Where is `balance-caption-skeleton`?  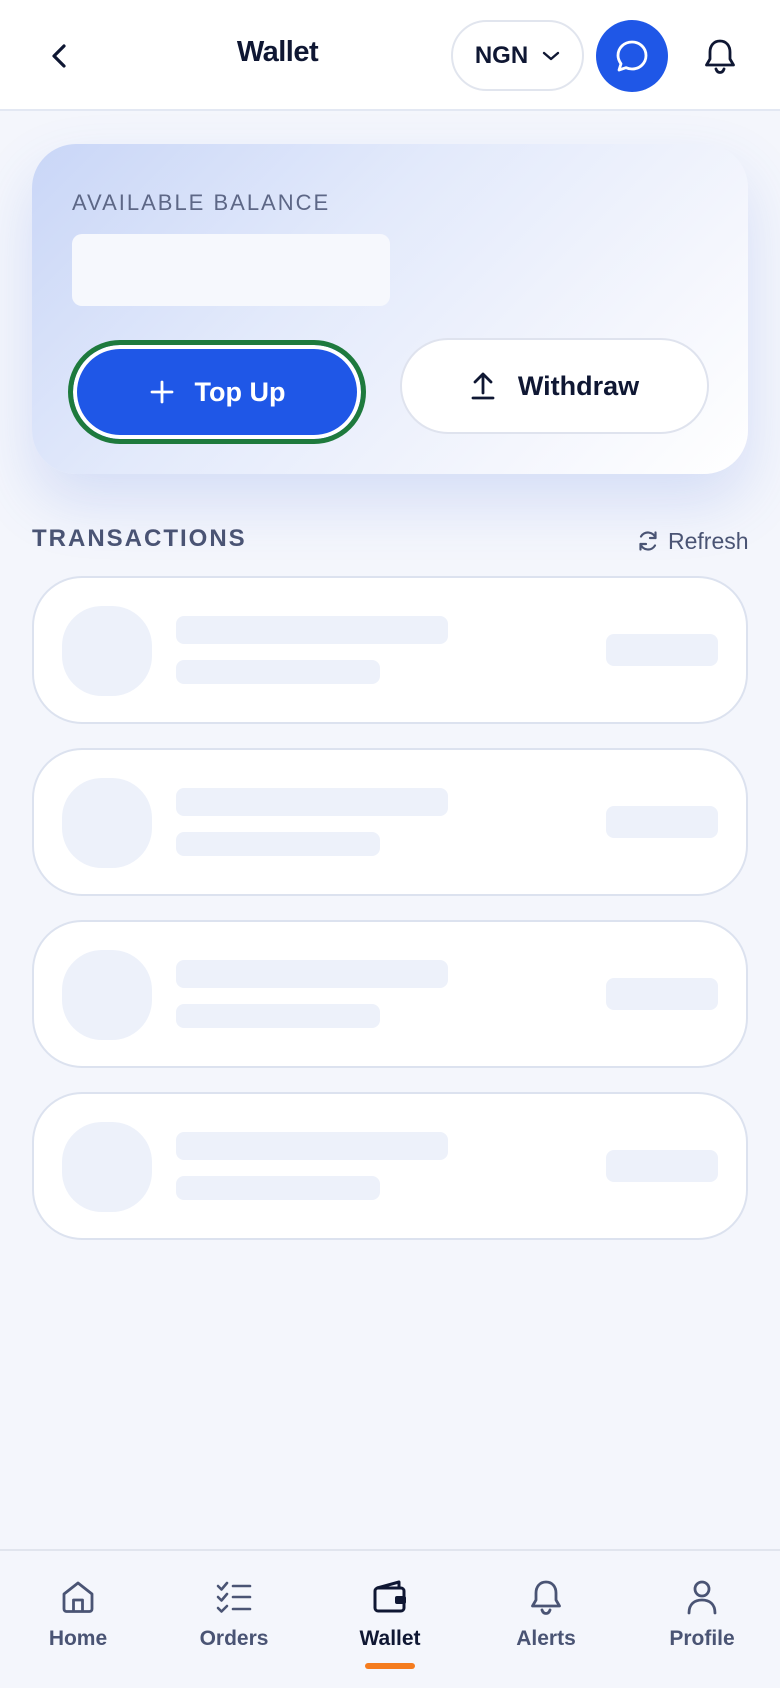 balance-caption-skeleton is located at coordinates (389, 488).